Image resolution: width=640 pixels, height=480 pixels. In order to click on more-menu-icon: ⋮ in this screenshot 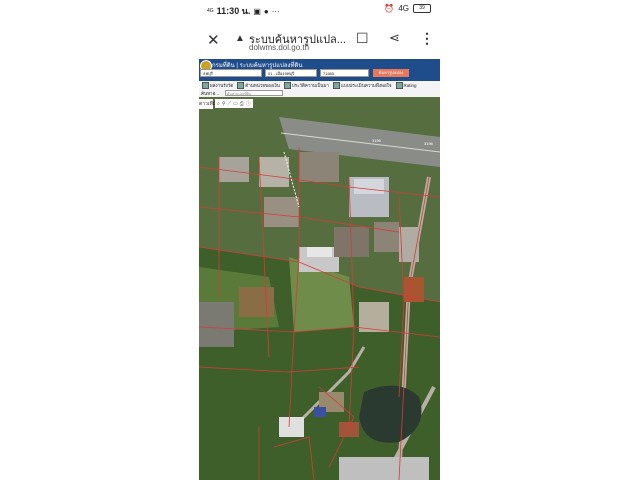, I will do `click(427, 38)`.